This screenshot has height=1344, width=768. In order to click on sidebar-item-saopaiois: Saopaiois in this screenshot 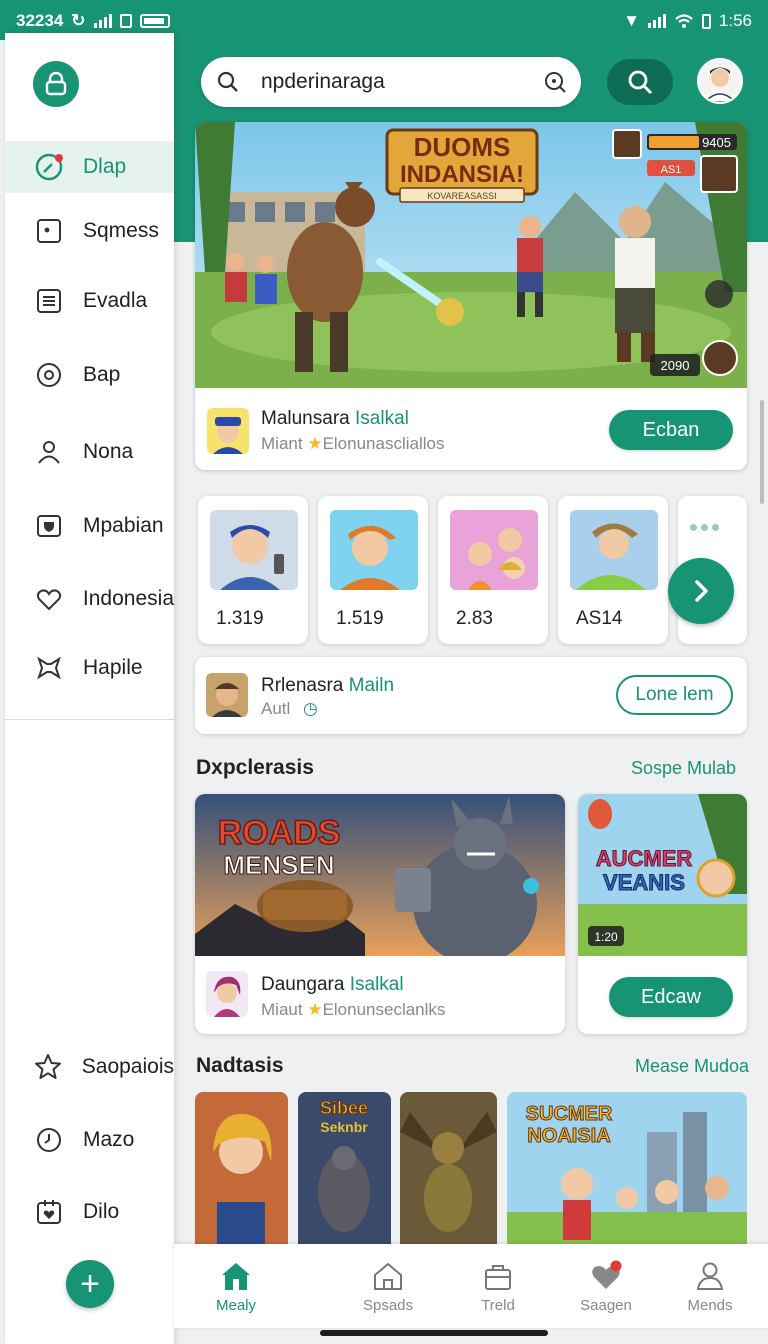, I will do `click(89, 1067)`.